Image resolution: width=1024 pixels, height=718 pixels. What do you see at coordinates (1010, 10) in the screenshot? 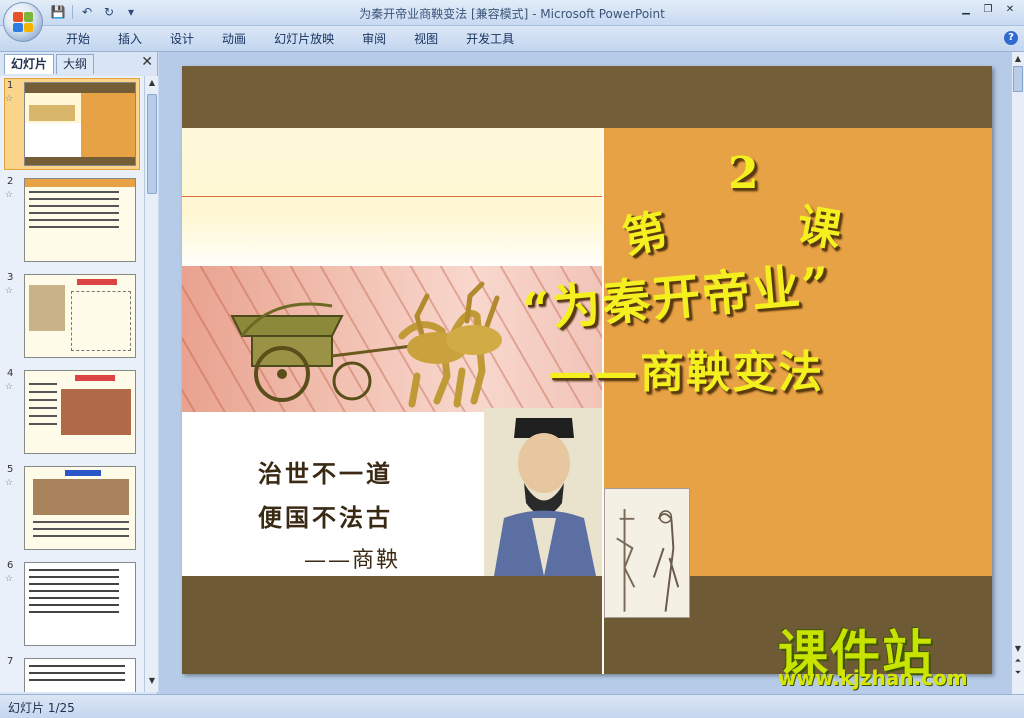
I see `close-icon: ✕` at bounding box center [1010, 10].